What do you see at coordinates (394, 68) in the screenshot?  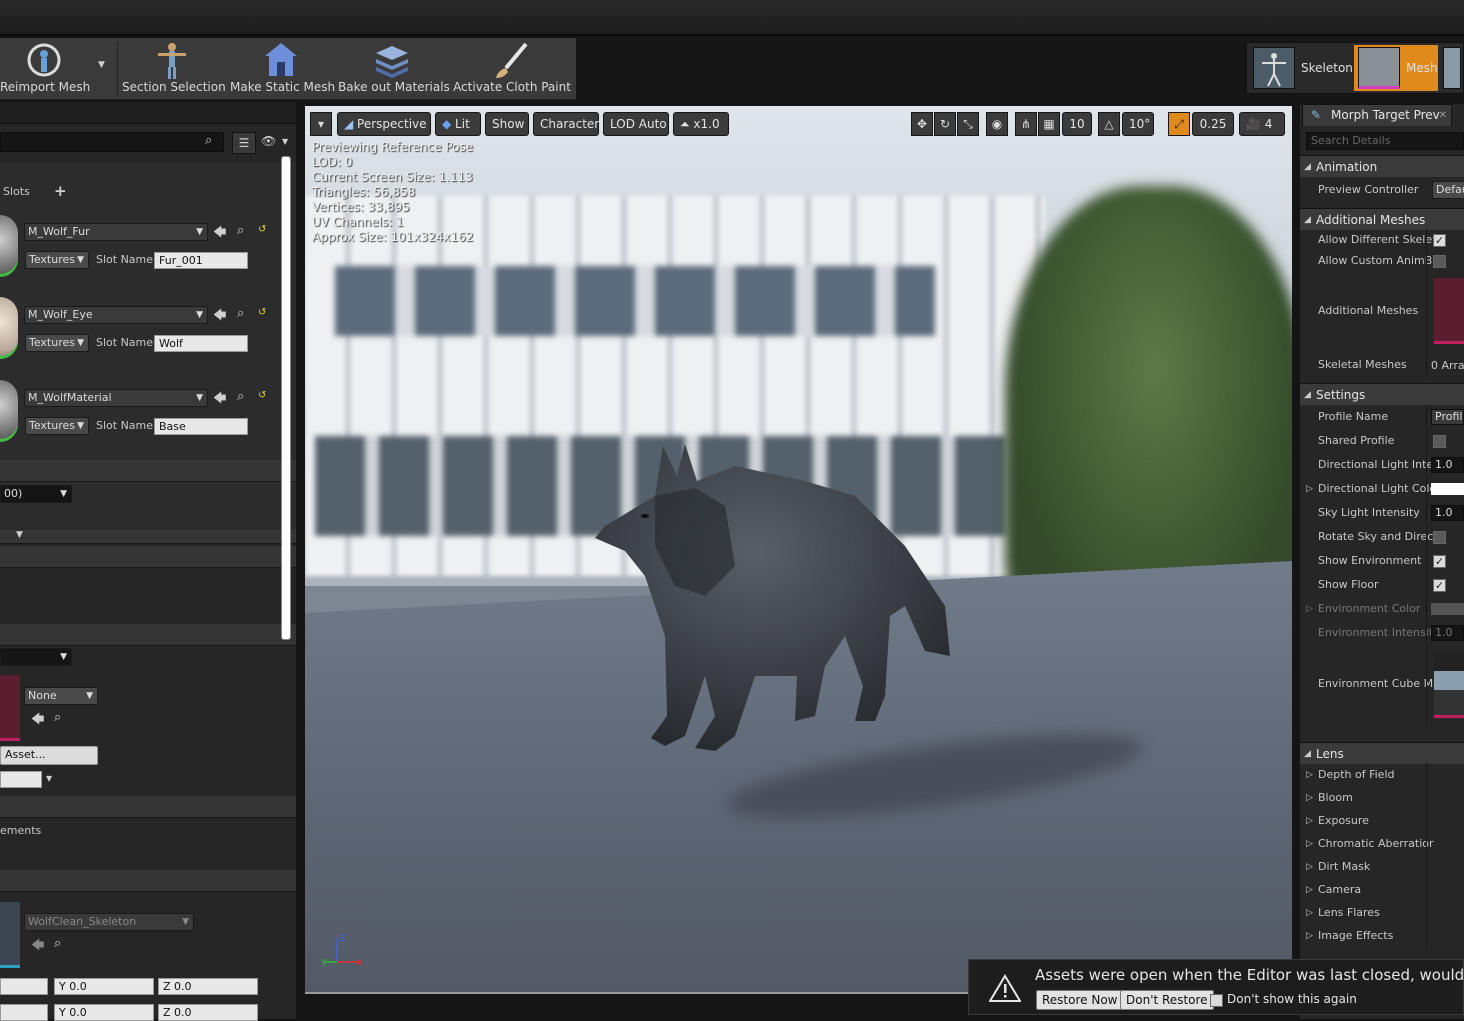 I see `bake-materials-button: Bake out Materials` at bounding box center [394, 68].